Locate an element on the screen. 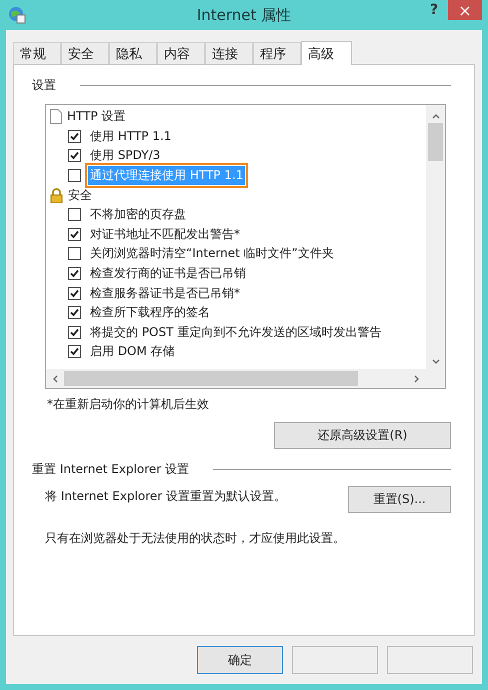  globe-icon is located at coordinates (17, 15).